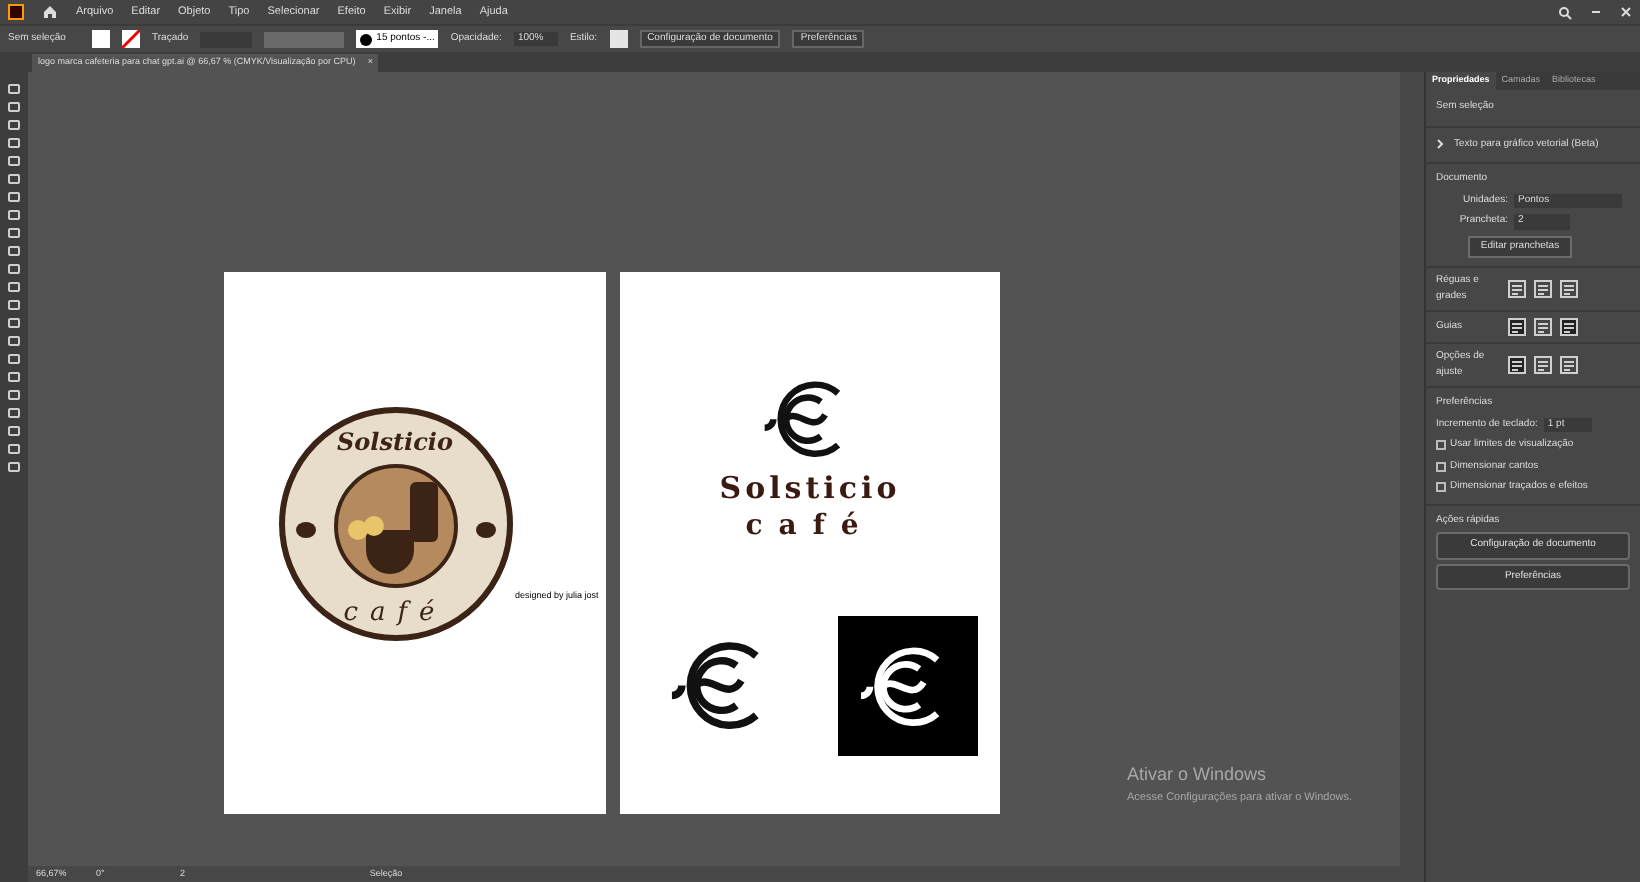 This screenshot has width=1640, height=882. Describe the element at coordinates (304, 39) in the screenshot. I see `variable-width-field` at that location.